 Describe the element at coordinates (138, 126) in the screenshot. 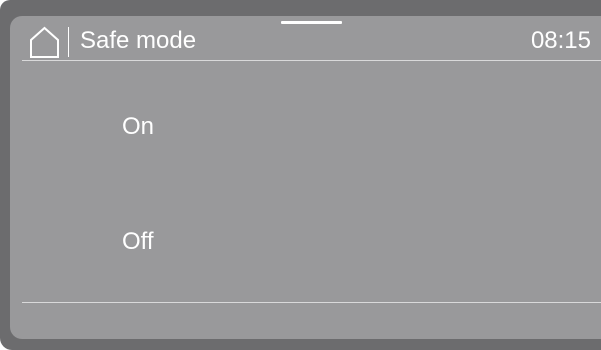

I see `option-on-label: On` at that location.